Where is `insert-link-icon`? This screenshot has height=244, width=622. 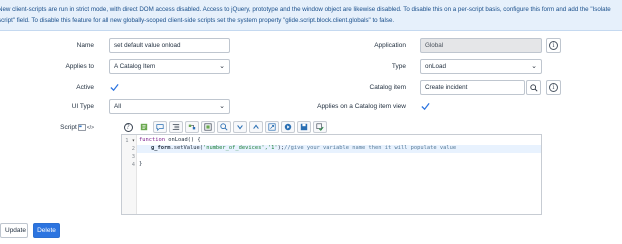
insert-link-icon is located at coordinates (272, 127).